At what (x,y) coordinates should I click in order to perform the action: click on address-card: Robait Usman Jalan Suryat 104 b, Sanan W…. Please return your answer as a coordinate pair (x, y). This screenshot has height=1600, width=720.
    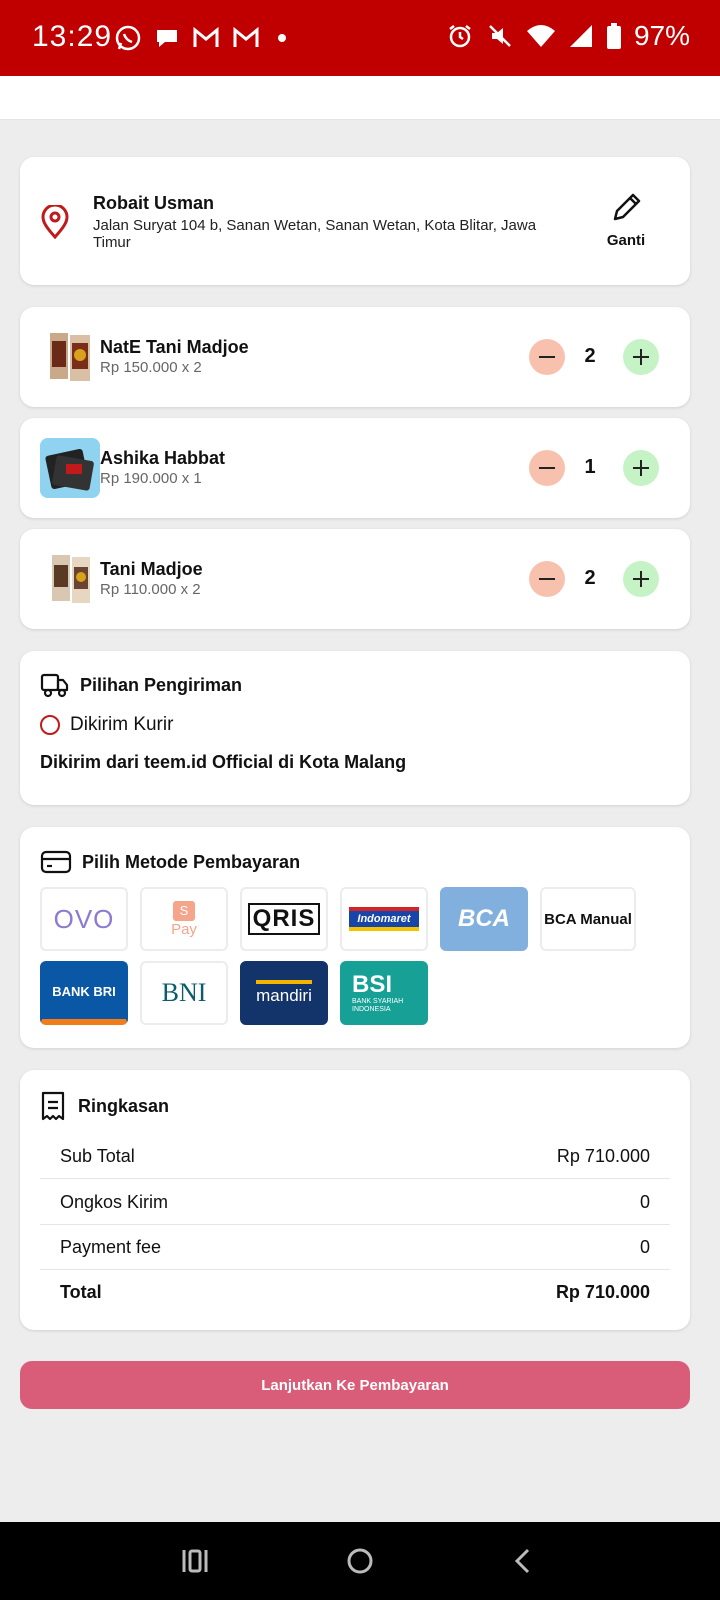
    Looking at the image, I should click on (355, 221).